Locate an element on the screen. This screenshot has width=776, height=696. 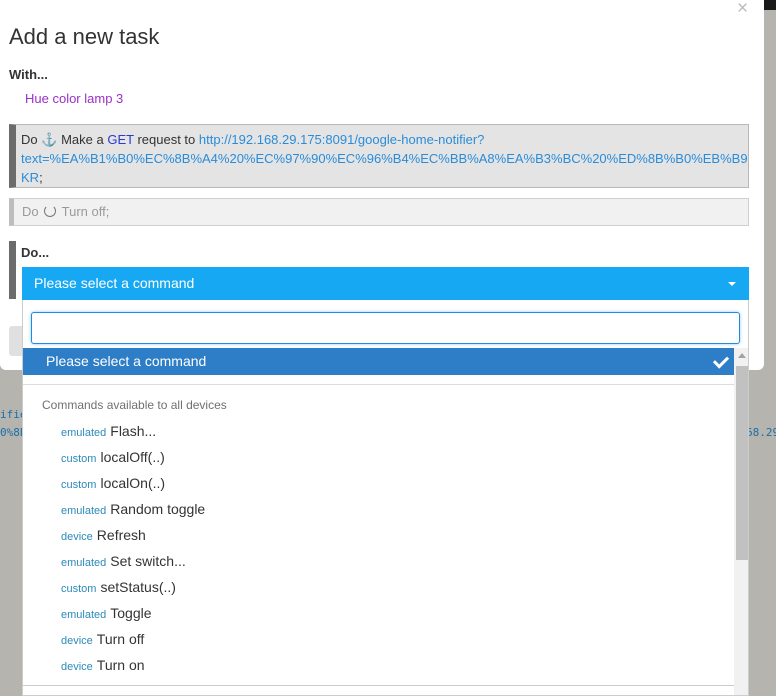
task-request-to: request to is located at coordinates (166, 139).